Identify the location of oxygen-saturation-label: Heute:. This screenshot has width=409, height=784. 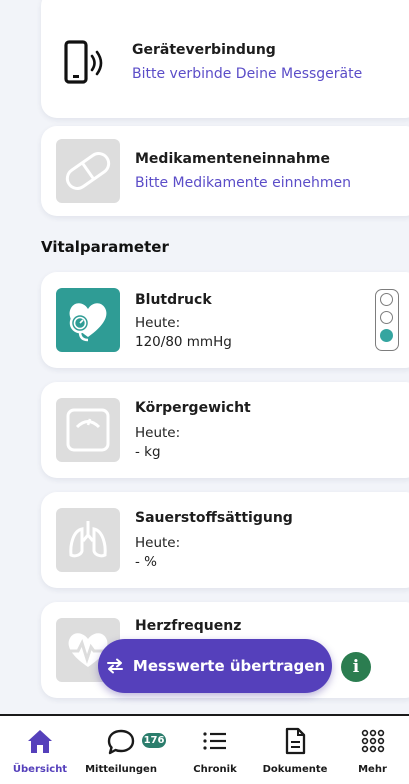
(158, 543).